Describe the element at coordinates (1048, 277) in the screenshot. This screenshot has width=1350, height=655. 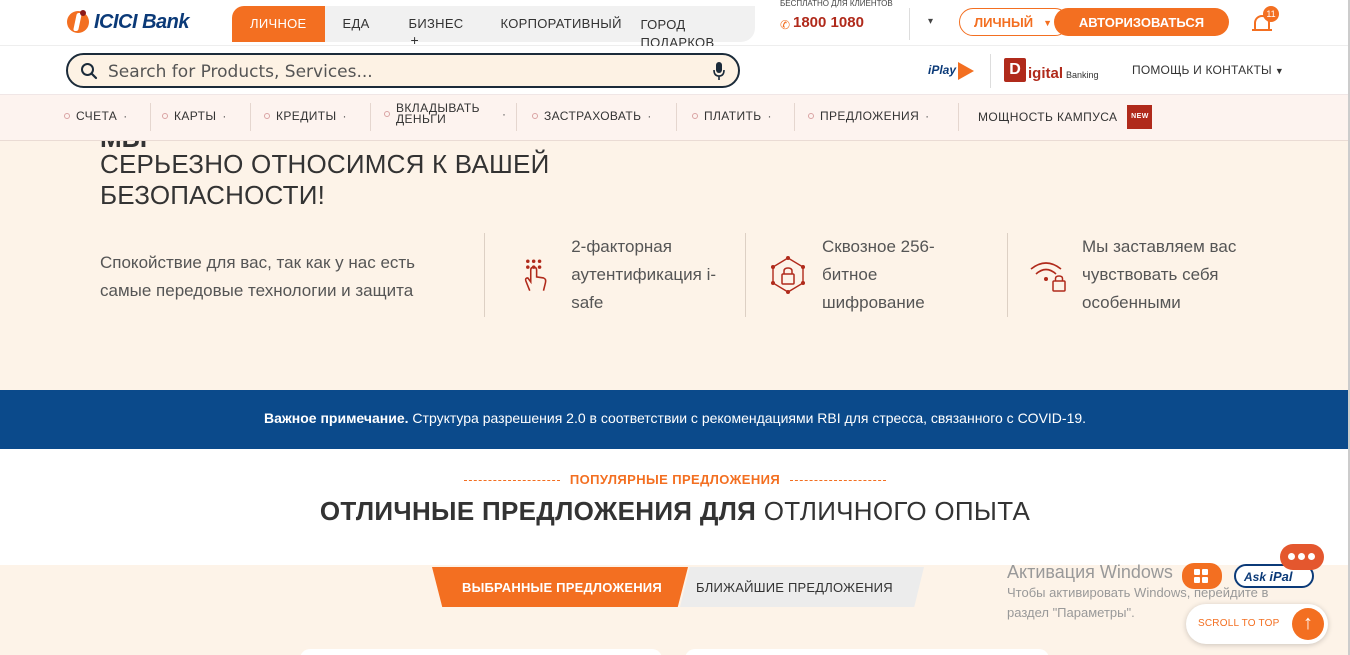
I see `wifi-lock-icon` at that location.